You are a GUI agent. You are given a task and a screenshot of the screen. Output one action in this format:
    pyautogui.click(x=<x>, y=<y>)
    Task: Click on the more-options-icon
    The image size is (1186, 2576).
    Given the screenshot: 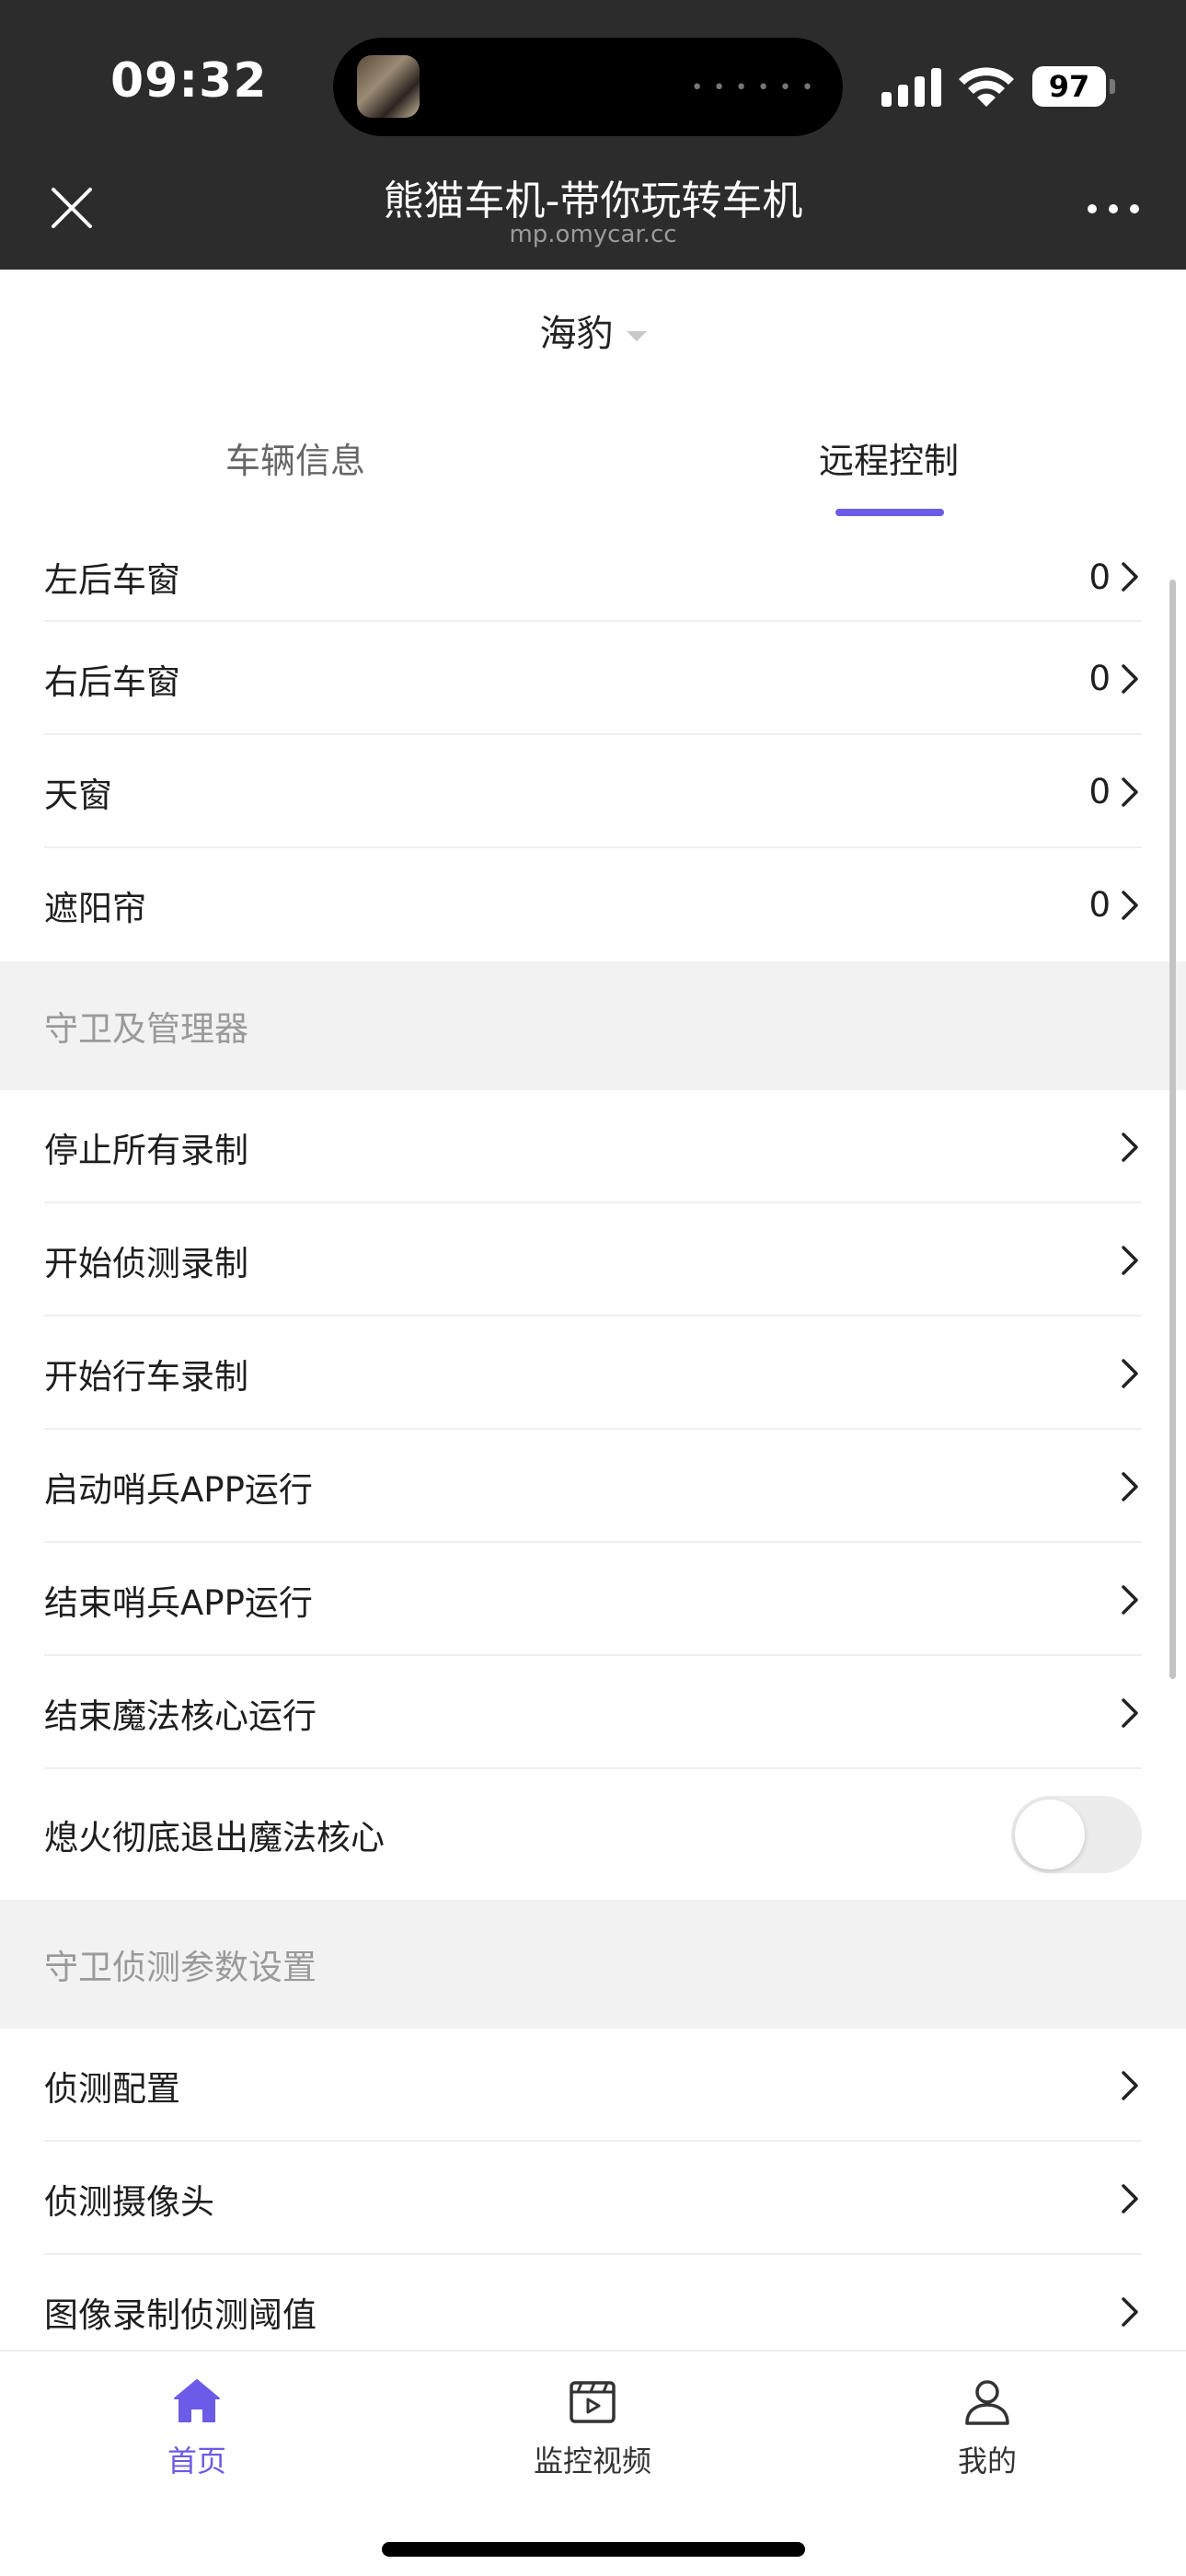 What is the action you would take?
    pyautogui.click(x=1113, y=209)
    